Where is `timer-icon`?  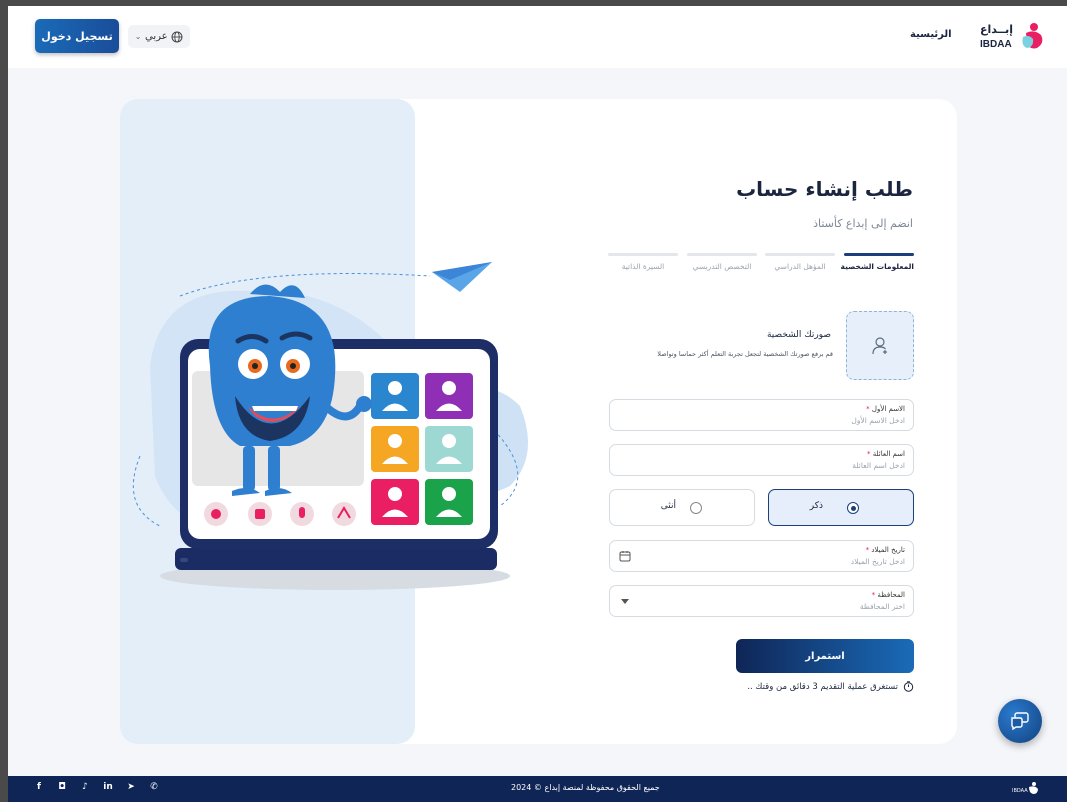
timer-icon is located at coordinates (908, 686).